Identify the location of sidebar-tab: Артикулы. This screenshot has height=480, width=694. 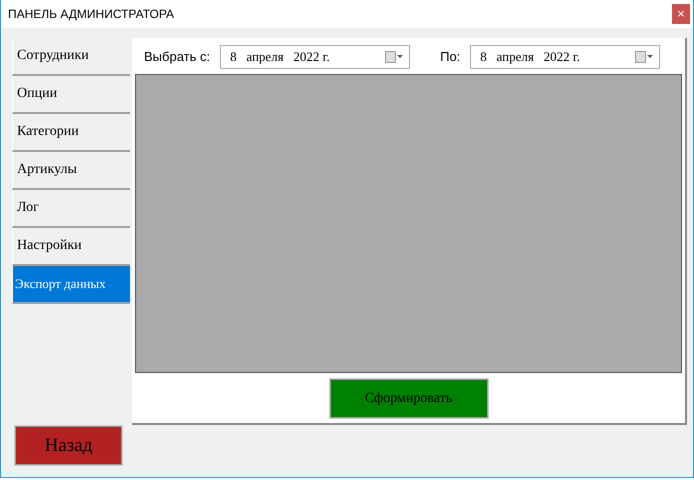
(71, 171).